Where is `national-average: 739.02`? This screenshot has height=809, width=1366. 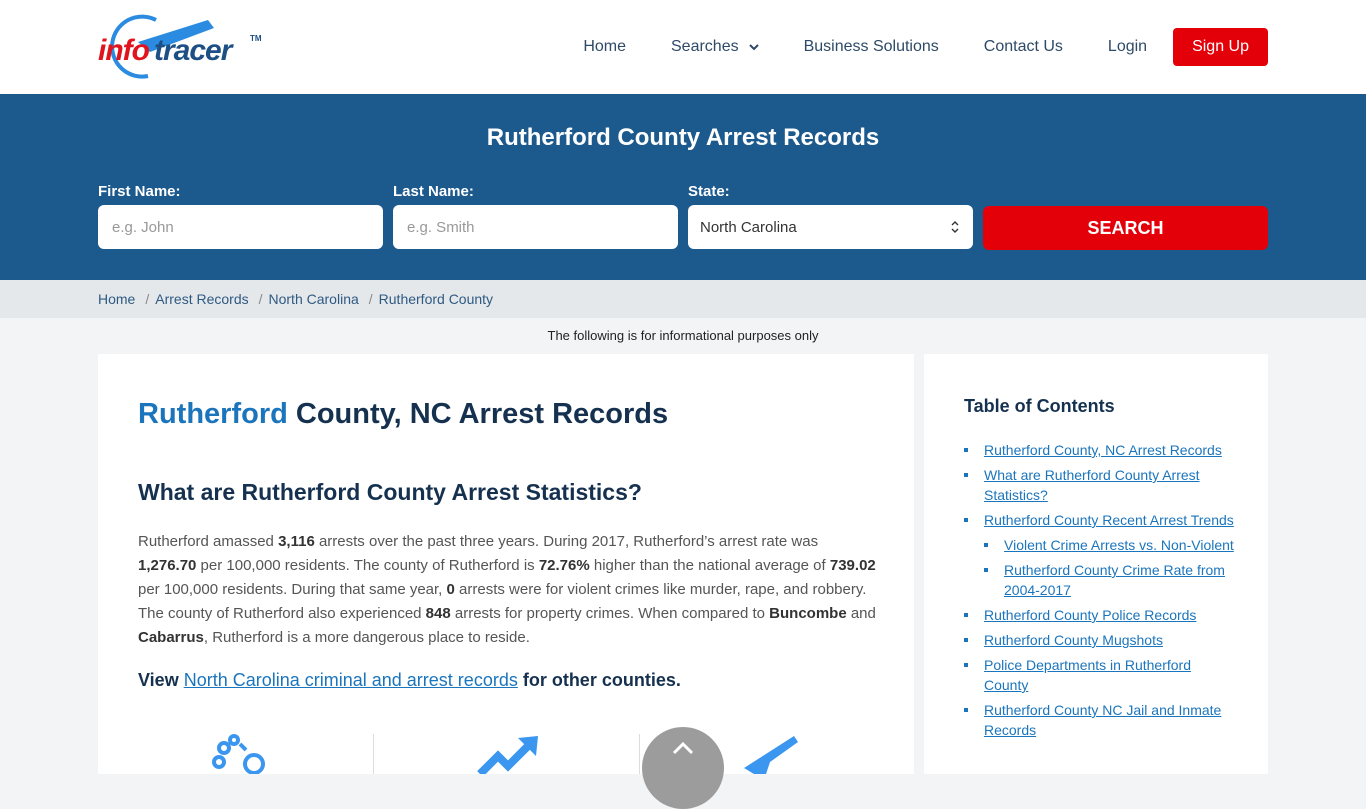 national-average: 739.02 is located at coordinates (852, 565).